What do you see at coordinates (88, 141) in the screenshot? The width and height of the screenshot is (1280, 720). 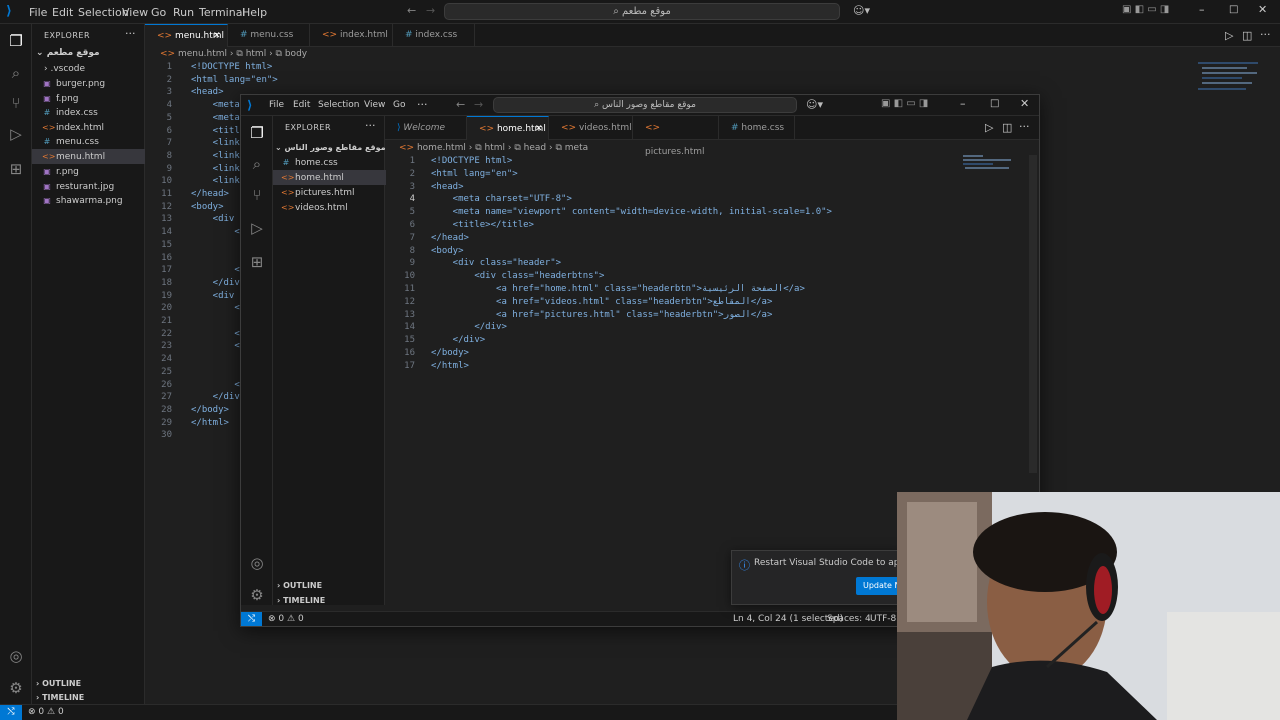 I see `tree-item-menu-css: # menu.css` at bounding box center [88, 141].